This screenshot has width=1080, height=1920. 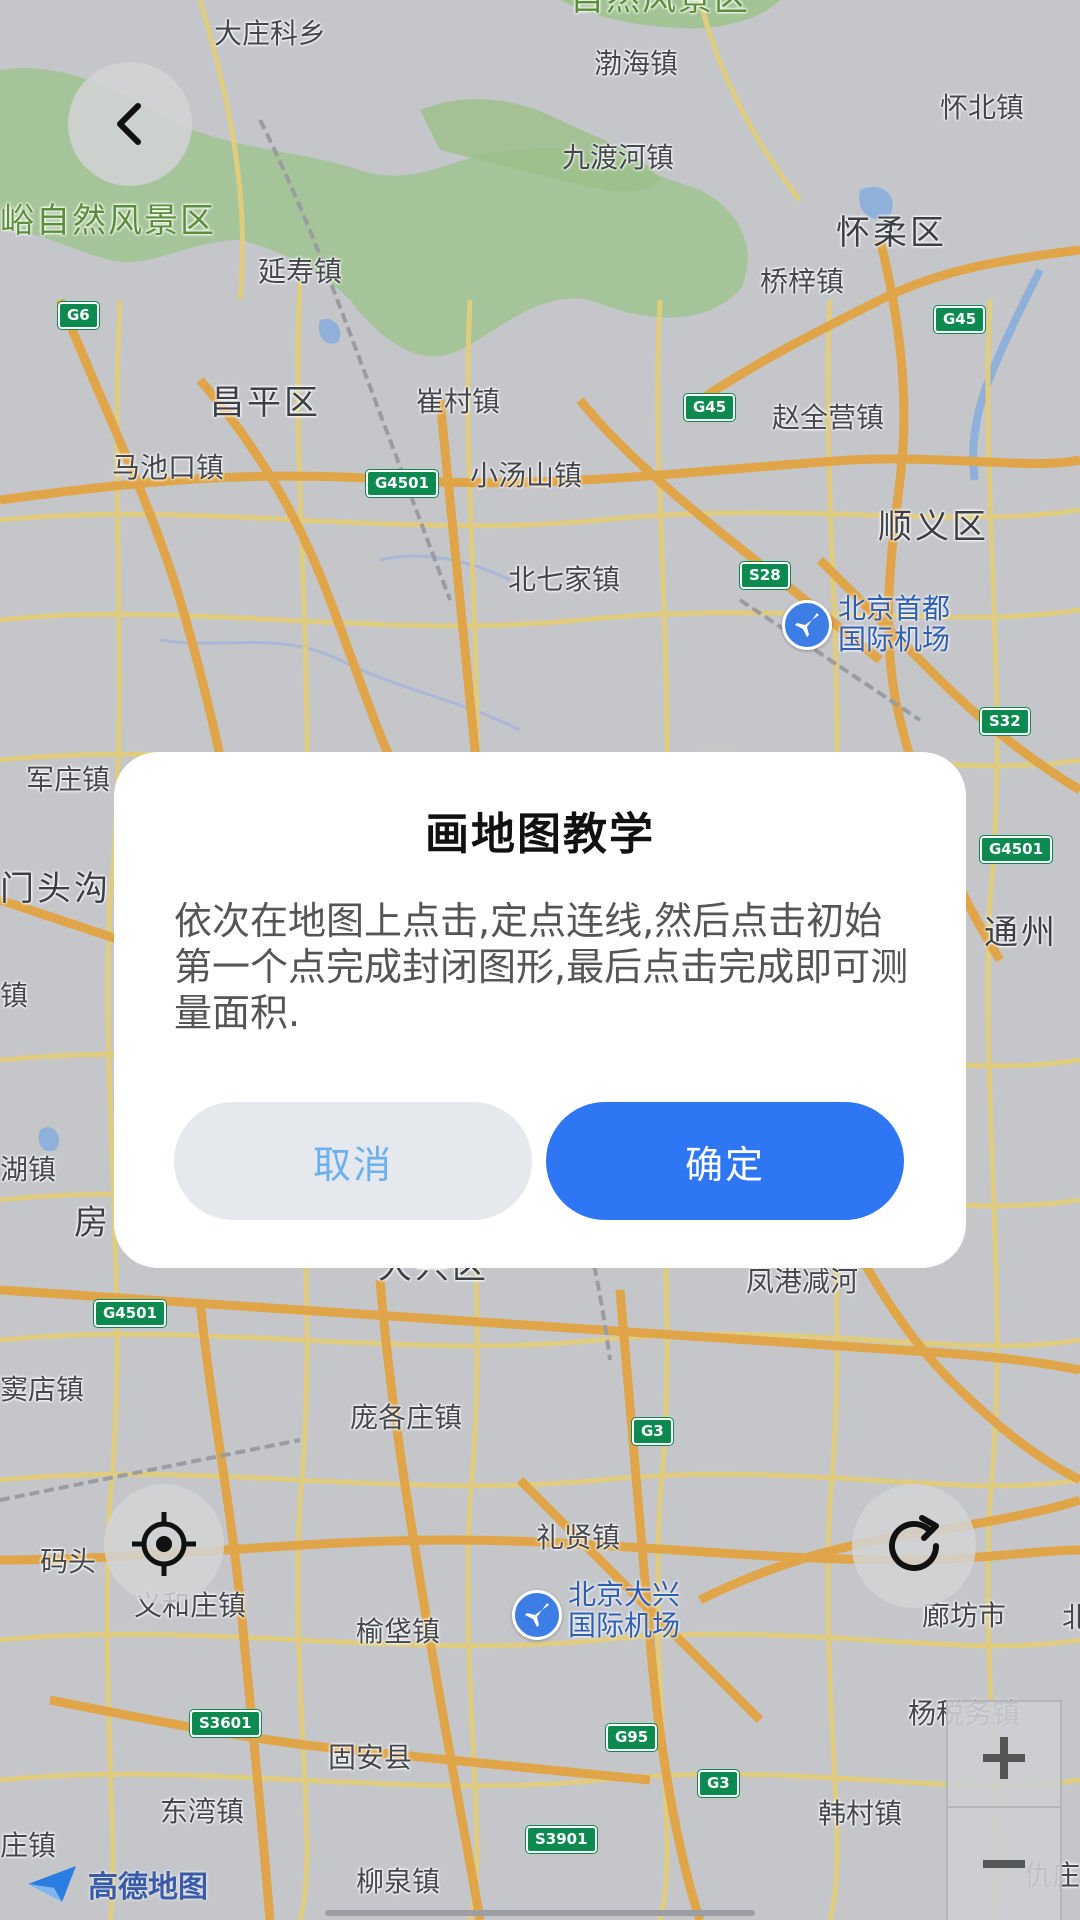 What do you see at coordinates (353, 1161) in the screenshot?
I see `cancel-button: 取消` at bounding box center [353, 1161].